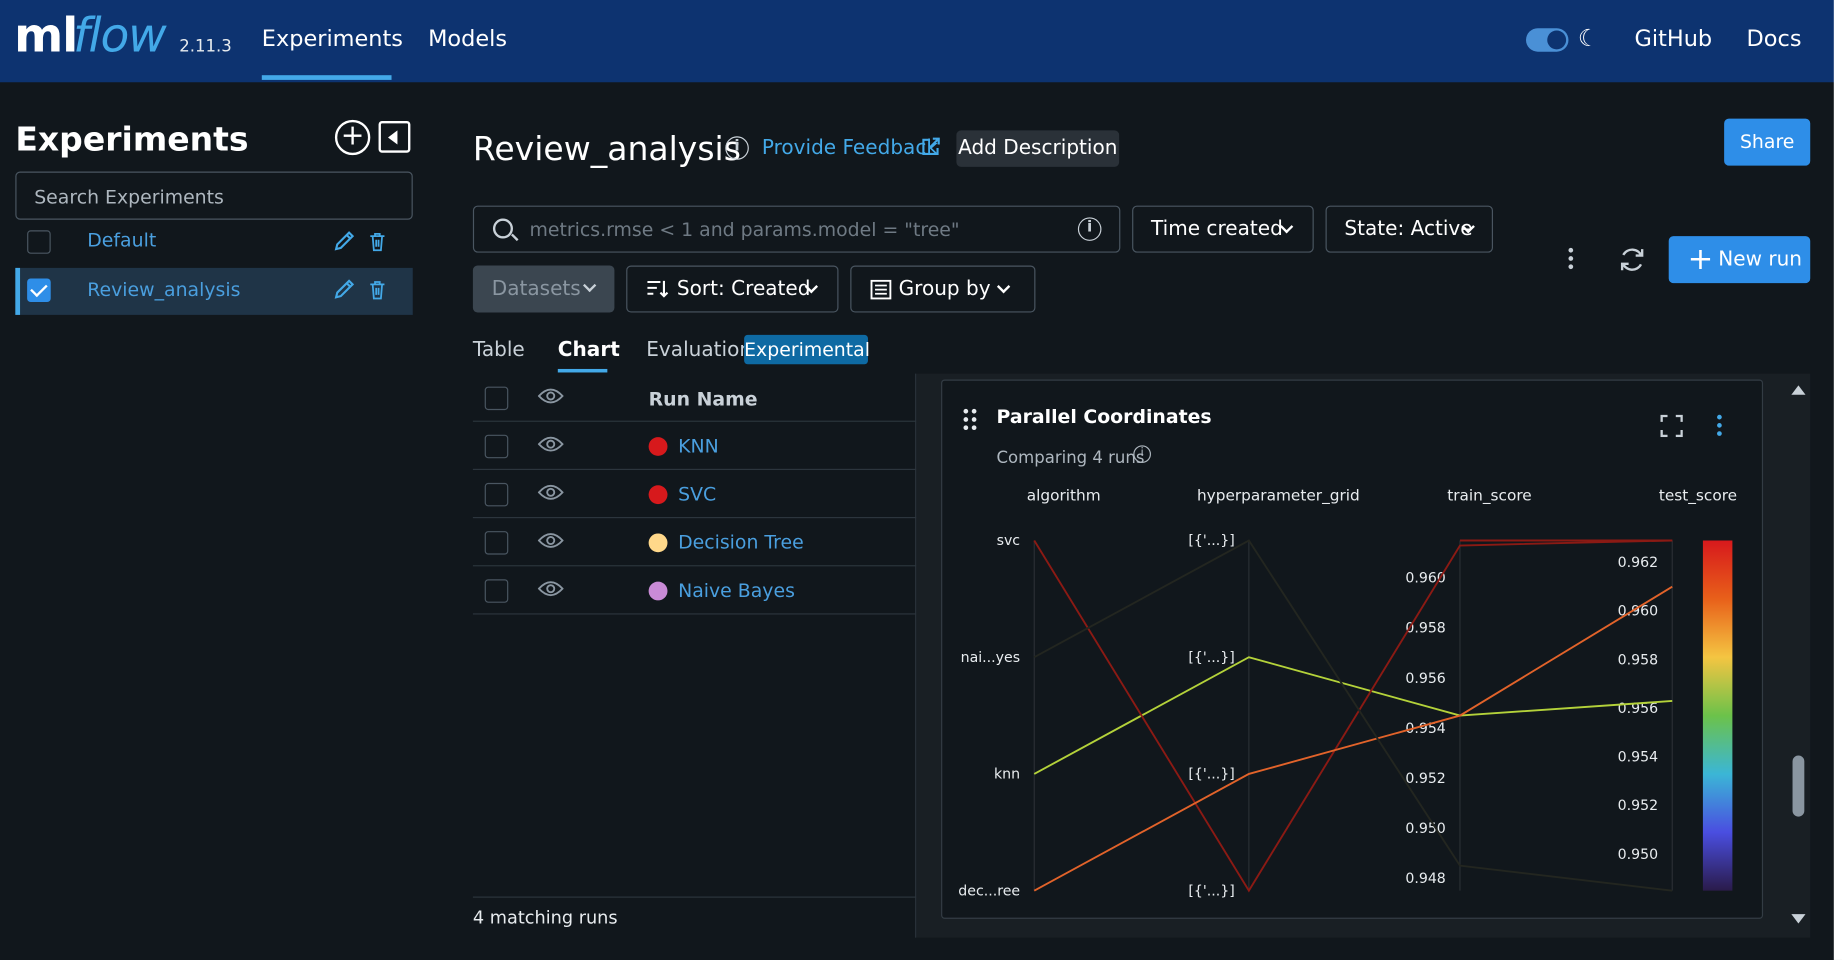 The image size is (1842, 960). What do you see at coordinates (697, 494) in the screenshot?
I see `run-name-link: SVC` at bounding box center [697, 494].